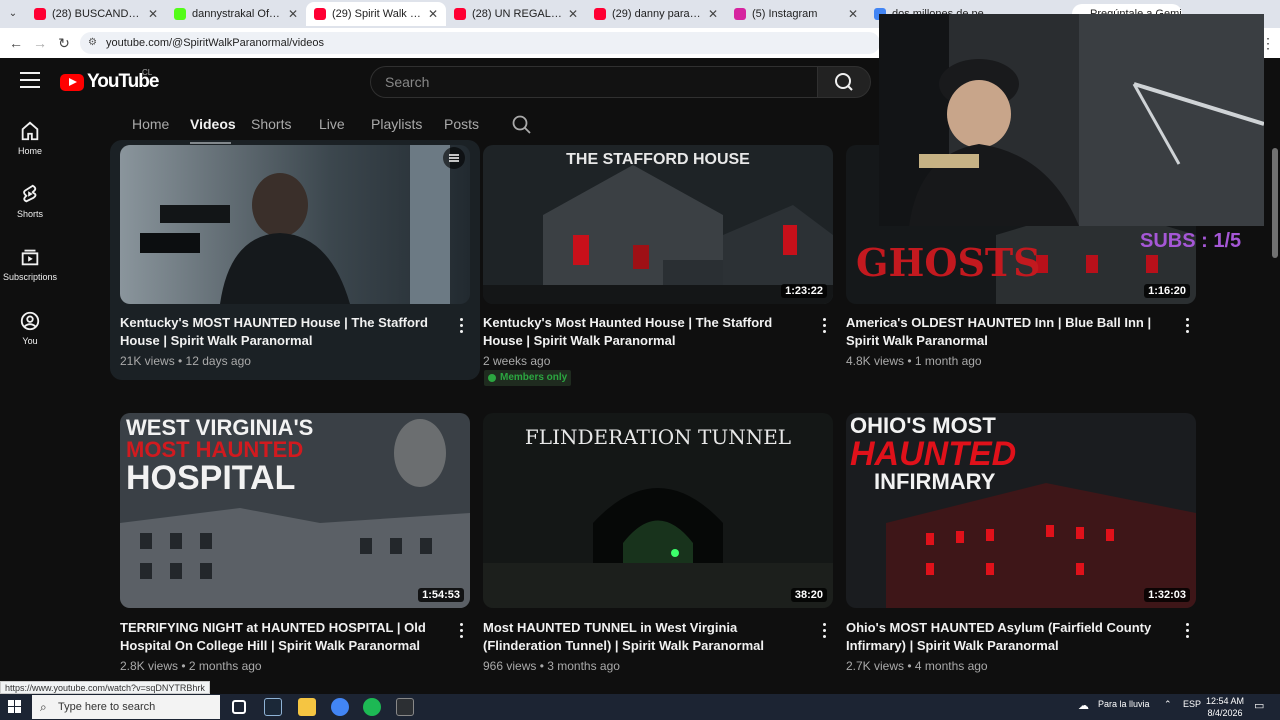 This screenshot has height=720, width=1280. What do you see at coordinates (107, 707) in the screenshot?
I see `taskbar-search-placeholder: Type here to search` at bounding box center [107, 707].